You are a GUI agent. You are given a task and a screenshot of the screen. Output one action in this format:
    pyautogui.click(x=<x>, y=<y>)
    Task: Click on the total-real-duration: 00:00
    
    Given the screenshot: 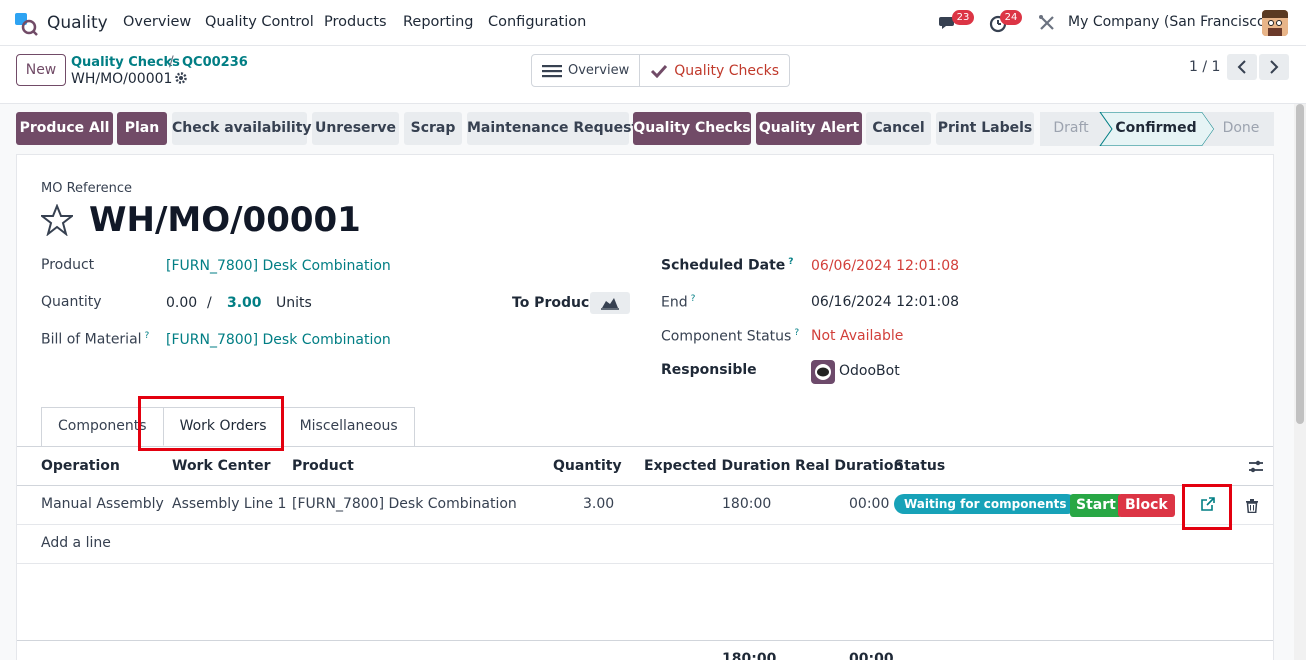 What is the action you would take?
    pyautogui.click(x=871, y=655)
    